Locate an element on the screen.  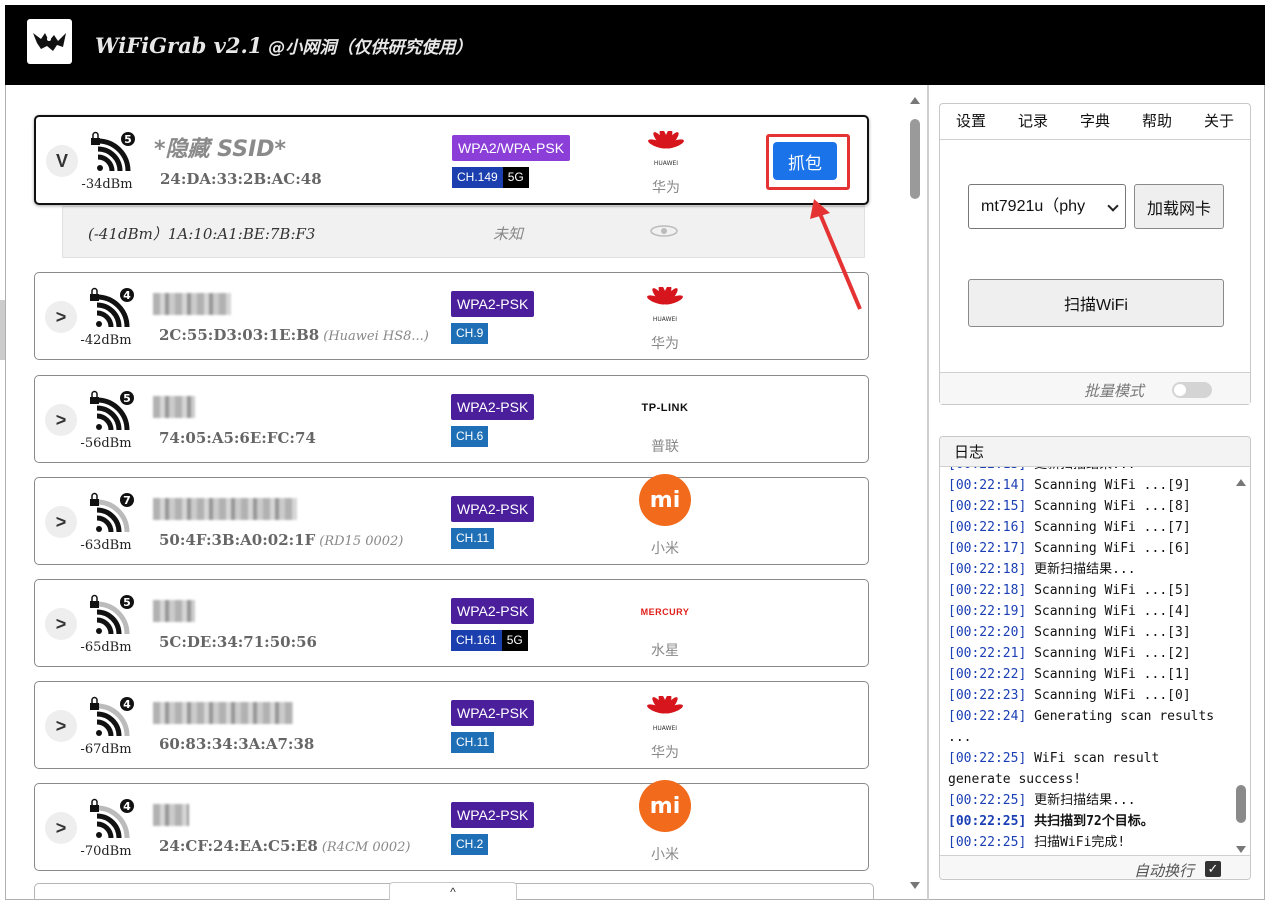
load-adapter-button: 加载网卡 is located at coordinates (1179, 206).